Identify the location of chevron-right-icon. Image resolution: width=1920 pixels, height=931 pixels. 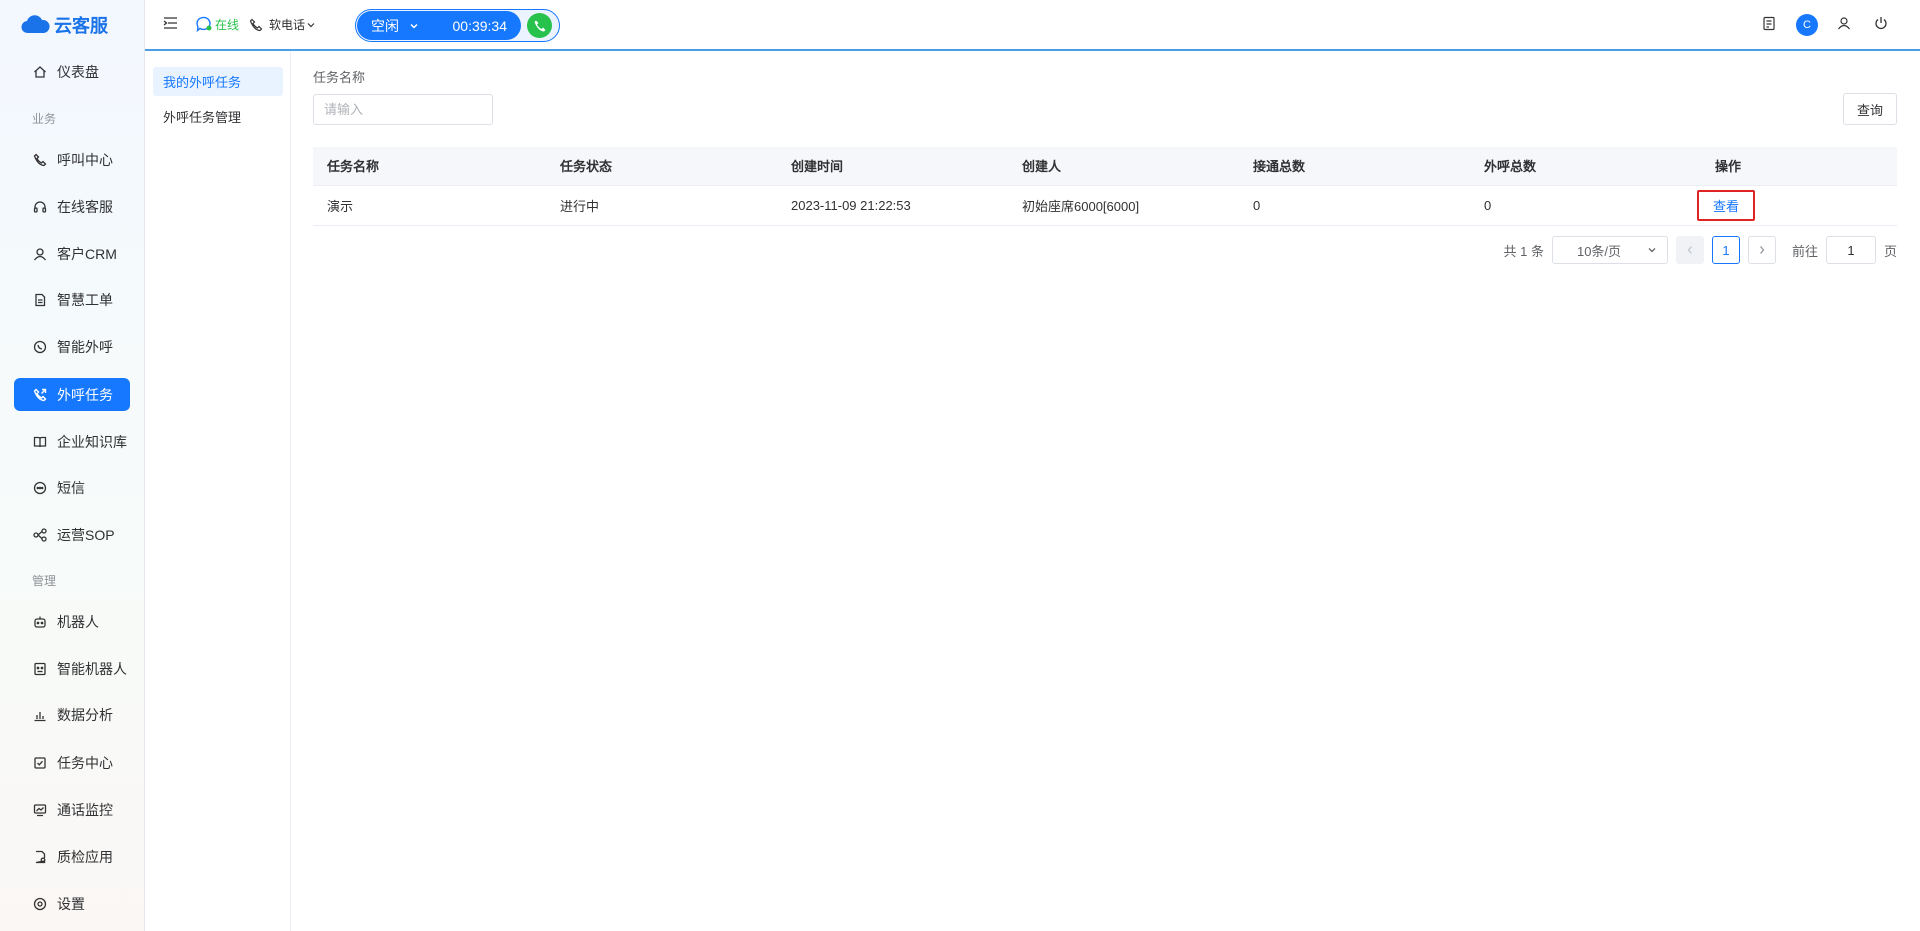
(1762, 250).